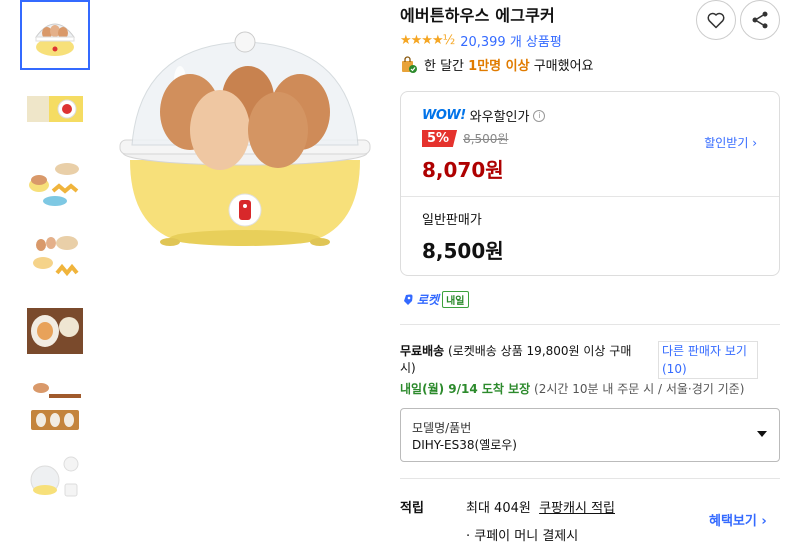 The height and width of the screenshot is (560, 785). What do you see at coordinates (539, 115) in the screenshot?
I see `info-icon: i` at bounding box center [539, 115].